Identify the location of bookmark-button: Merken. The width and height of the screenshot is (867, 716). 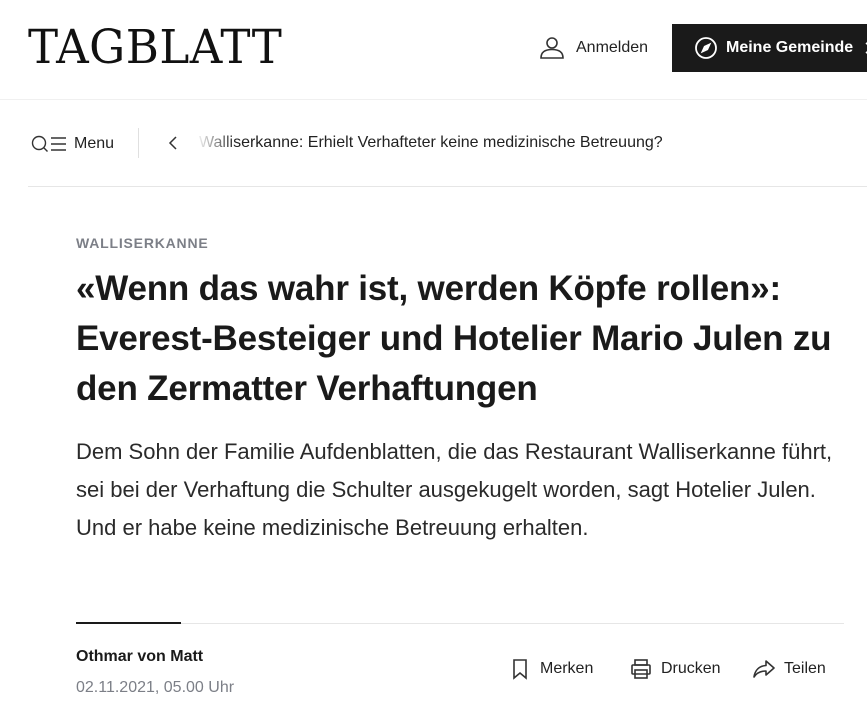
(551, 669).